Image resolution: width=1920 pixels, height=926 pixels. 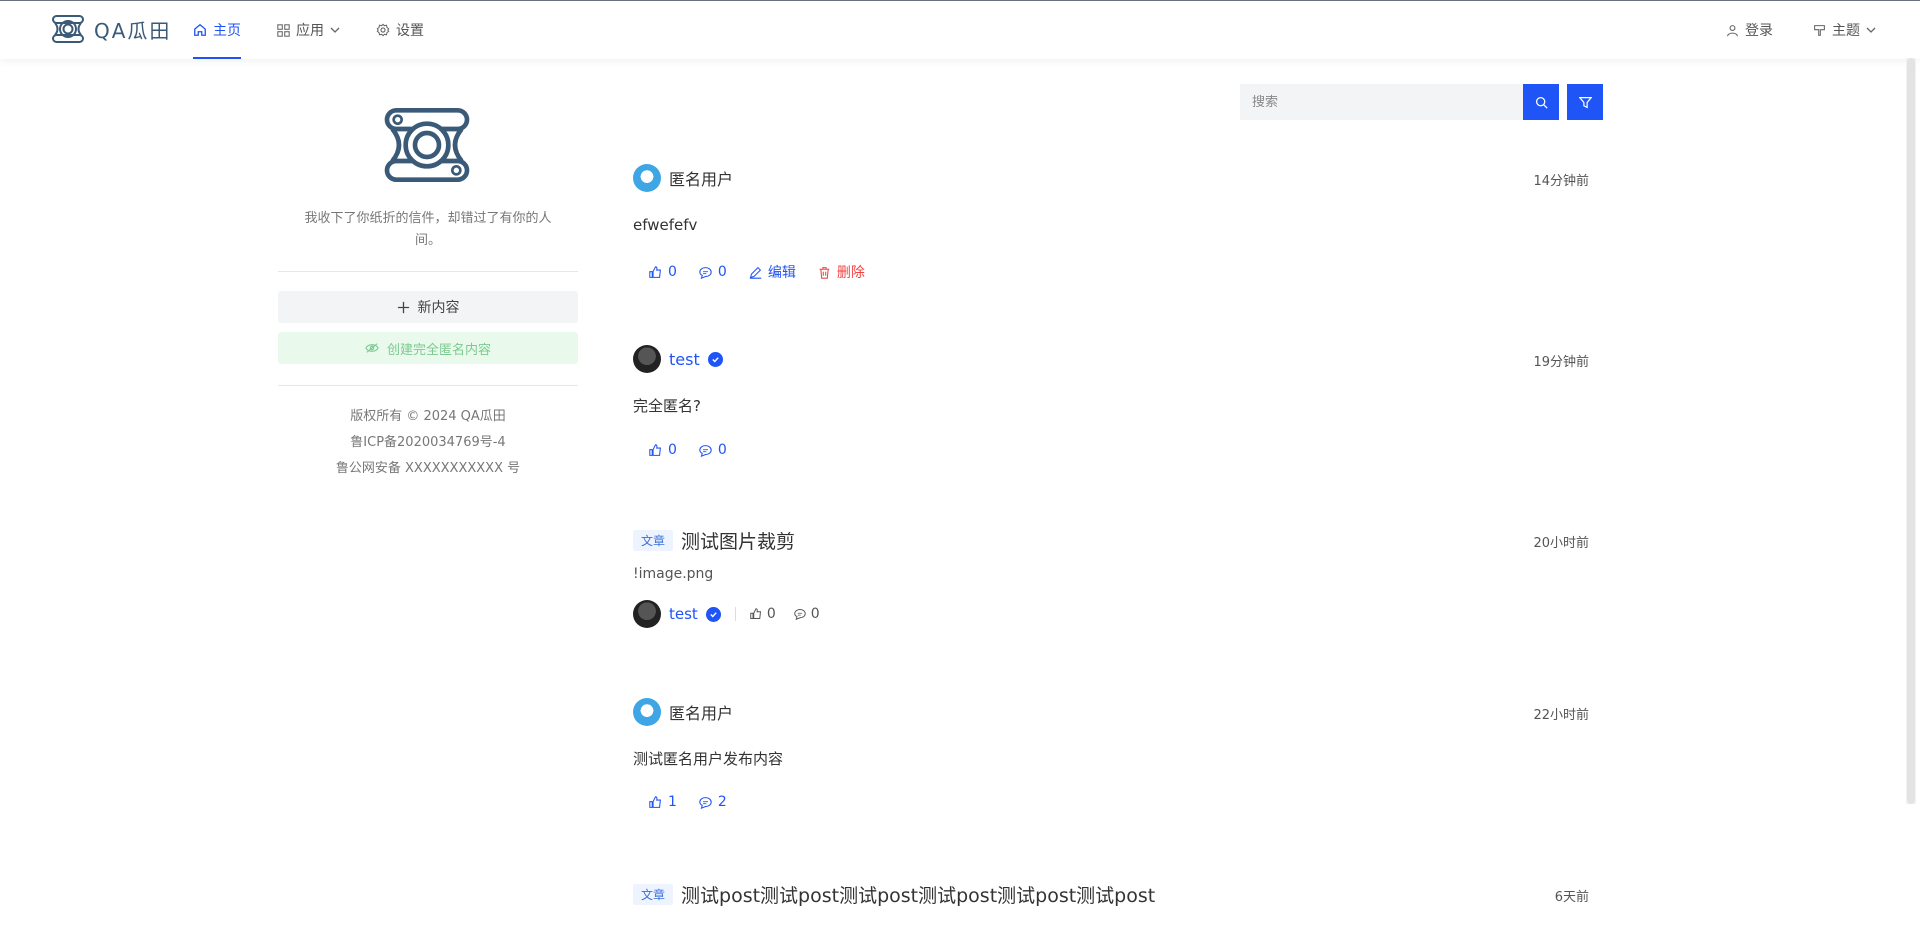 I want to click on nav-home: 主页, so click(x=217, y=30).